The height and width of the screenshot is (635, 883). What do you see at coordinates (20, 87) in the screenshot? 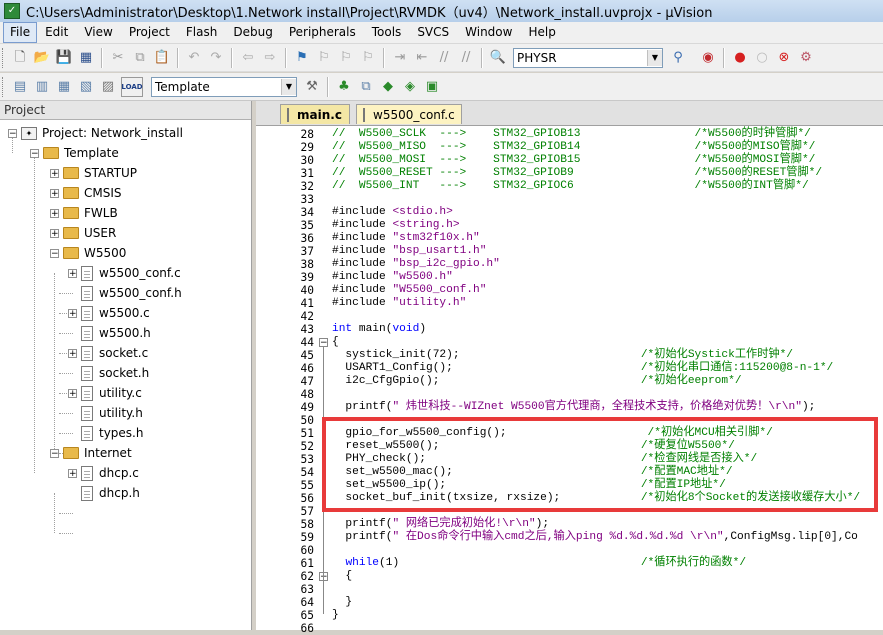
I see `translate-icon: ▤` at bounding box center [20, 87].